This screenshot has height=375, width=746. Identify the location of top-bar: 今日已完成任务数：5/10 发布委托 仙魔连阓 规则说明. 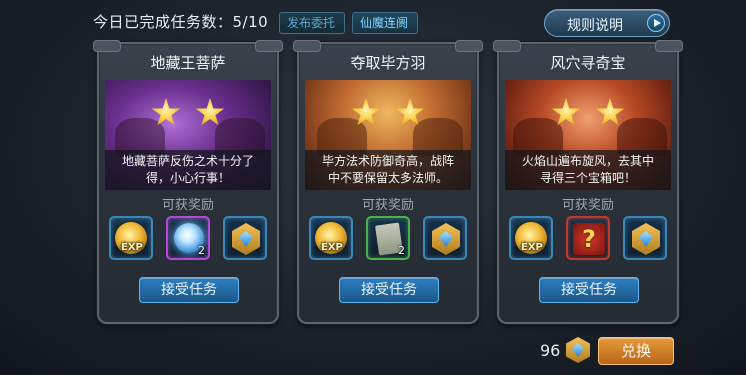
(373, 20).